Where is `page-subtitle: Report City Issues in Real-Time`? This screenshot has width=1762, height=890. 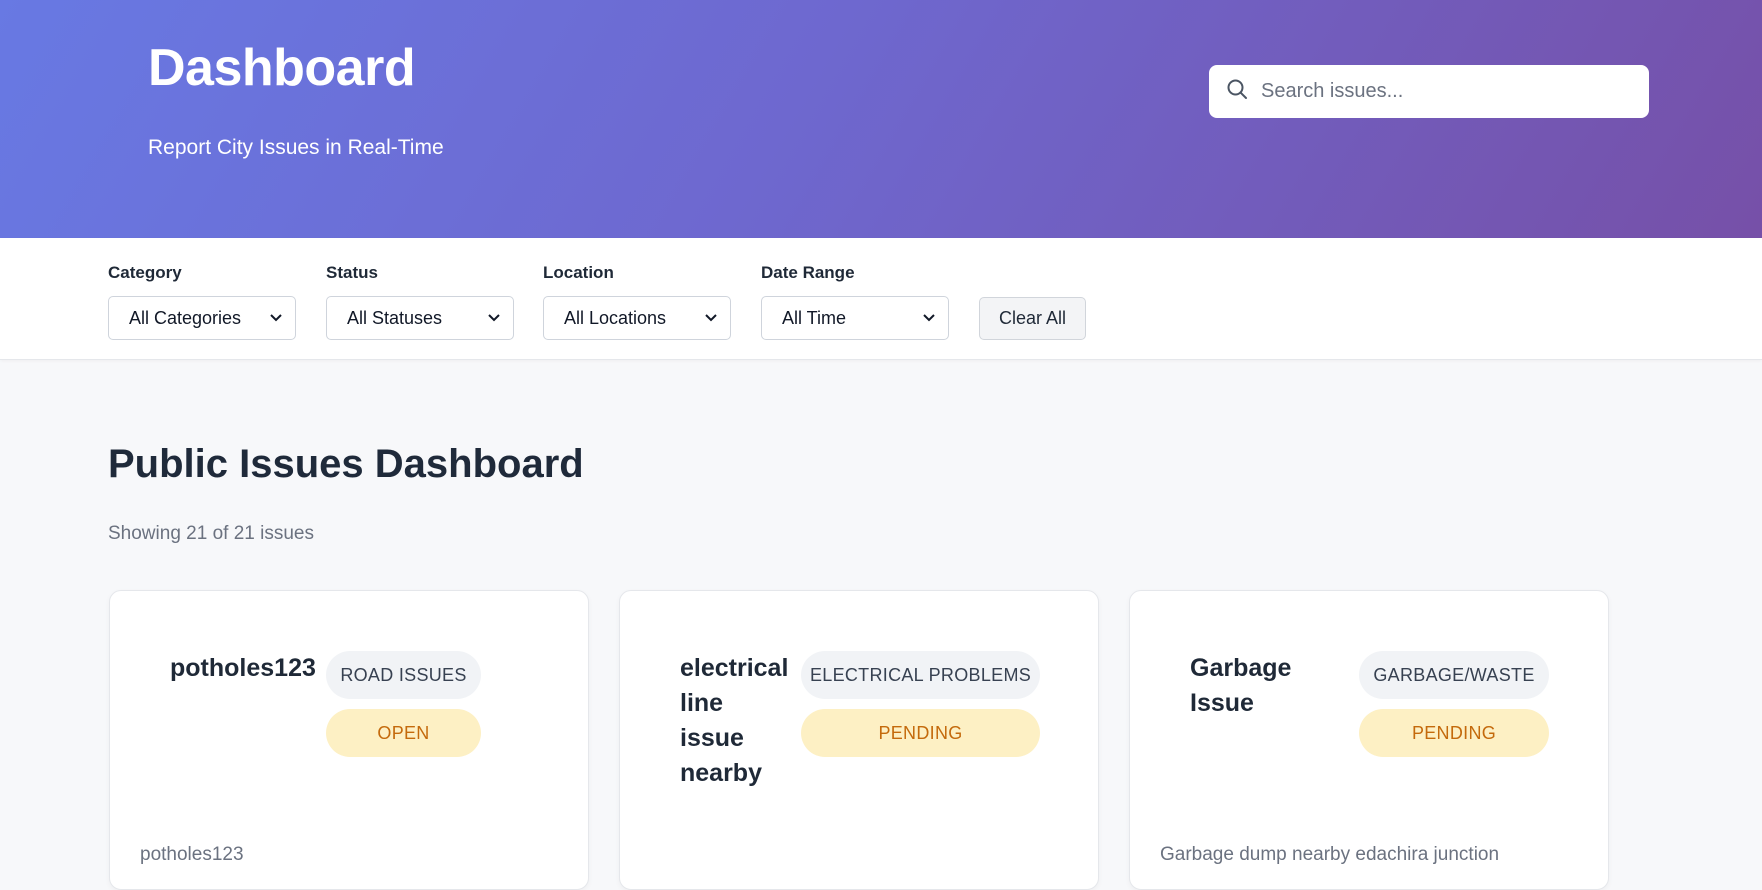 page-subtitle: Report City Issues in Real-Time is located at coordinates (296, 147).